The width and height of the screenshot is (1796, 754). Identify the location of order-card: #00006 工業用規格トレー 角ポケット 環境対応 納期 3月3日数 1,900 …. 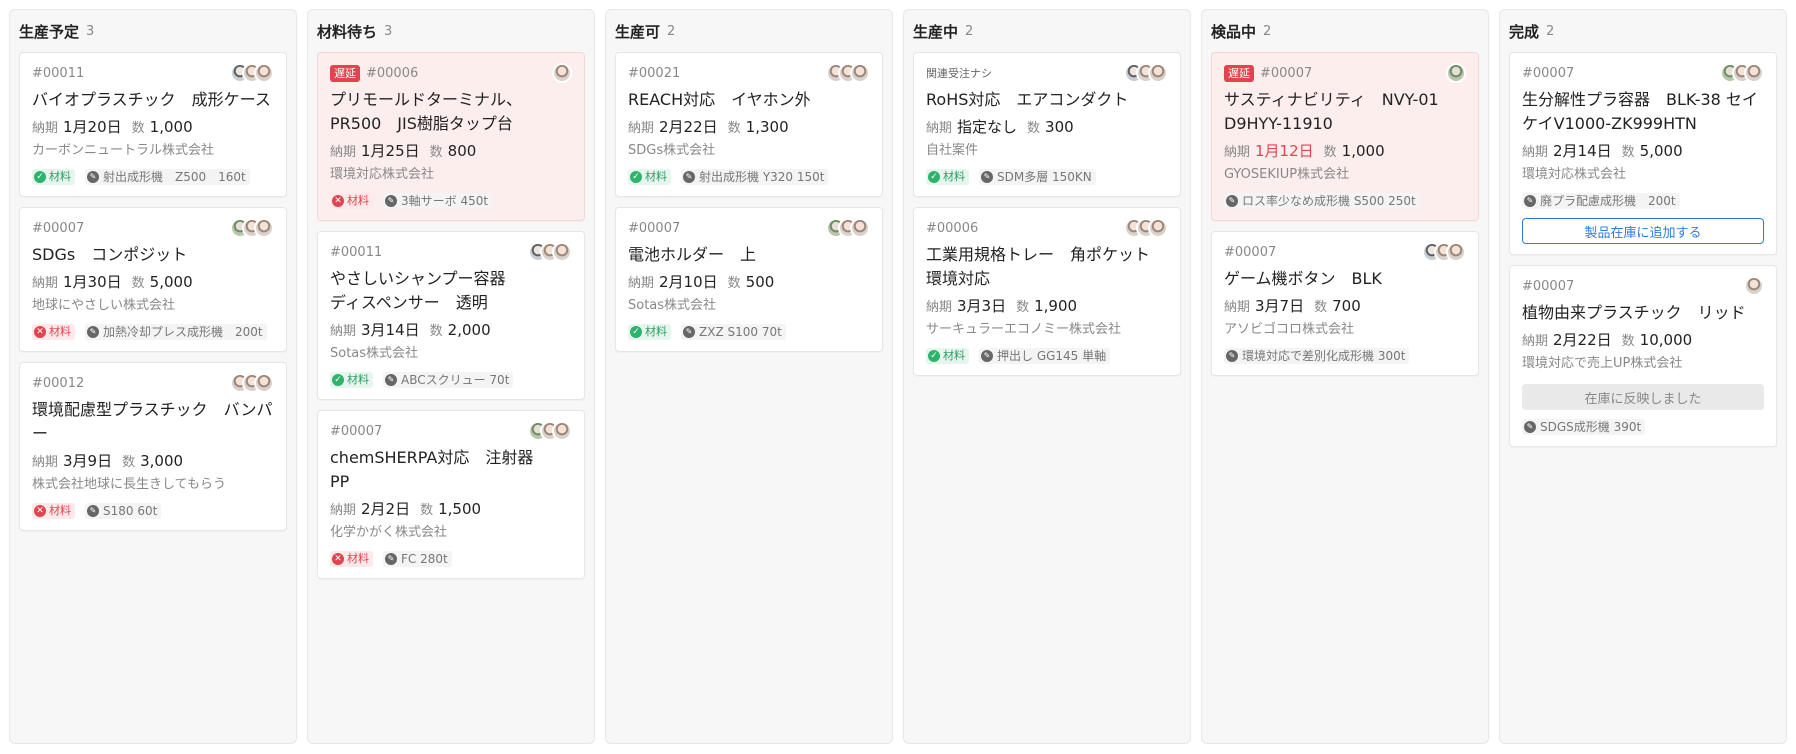
(1047, 291).